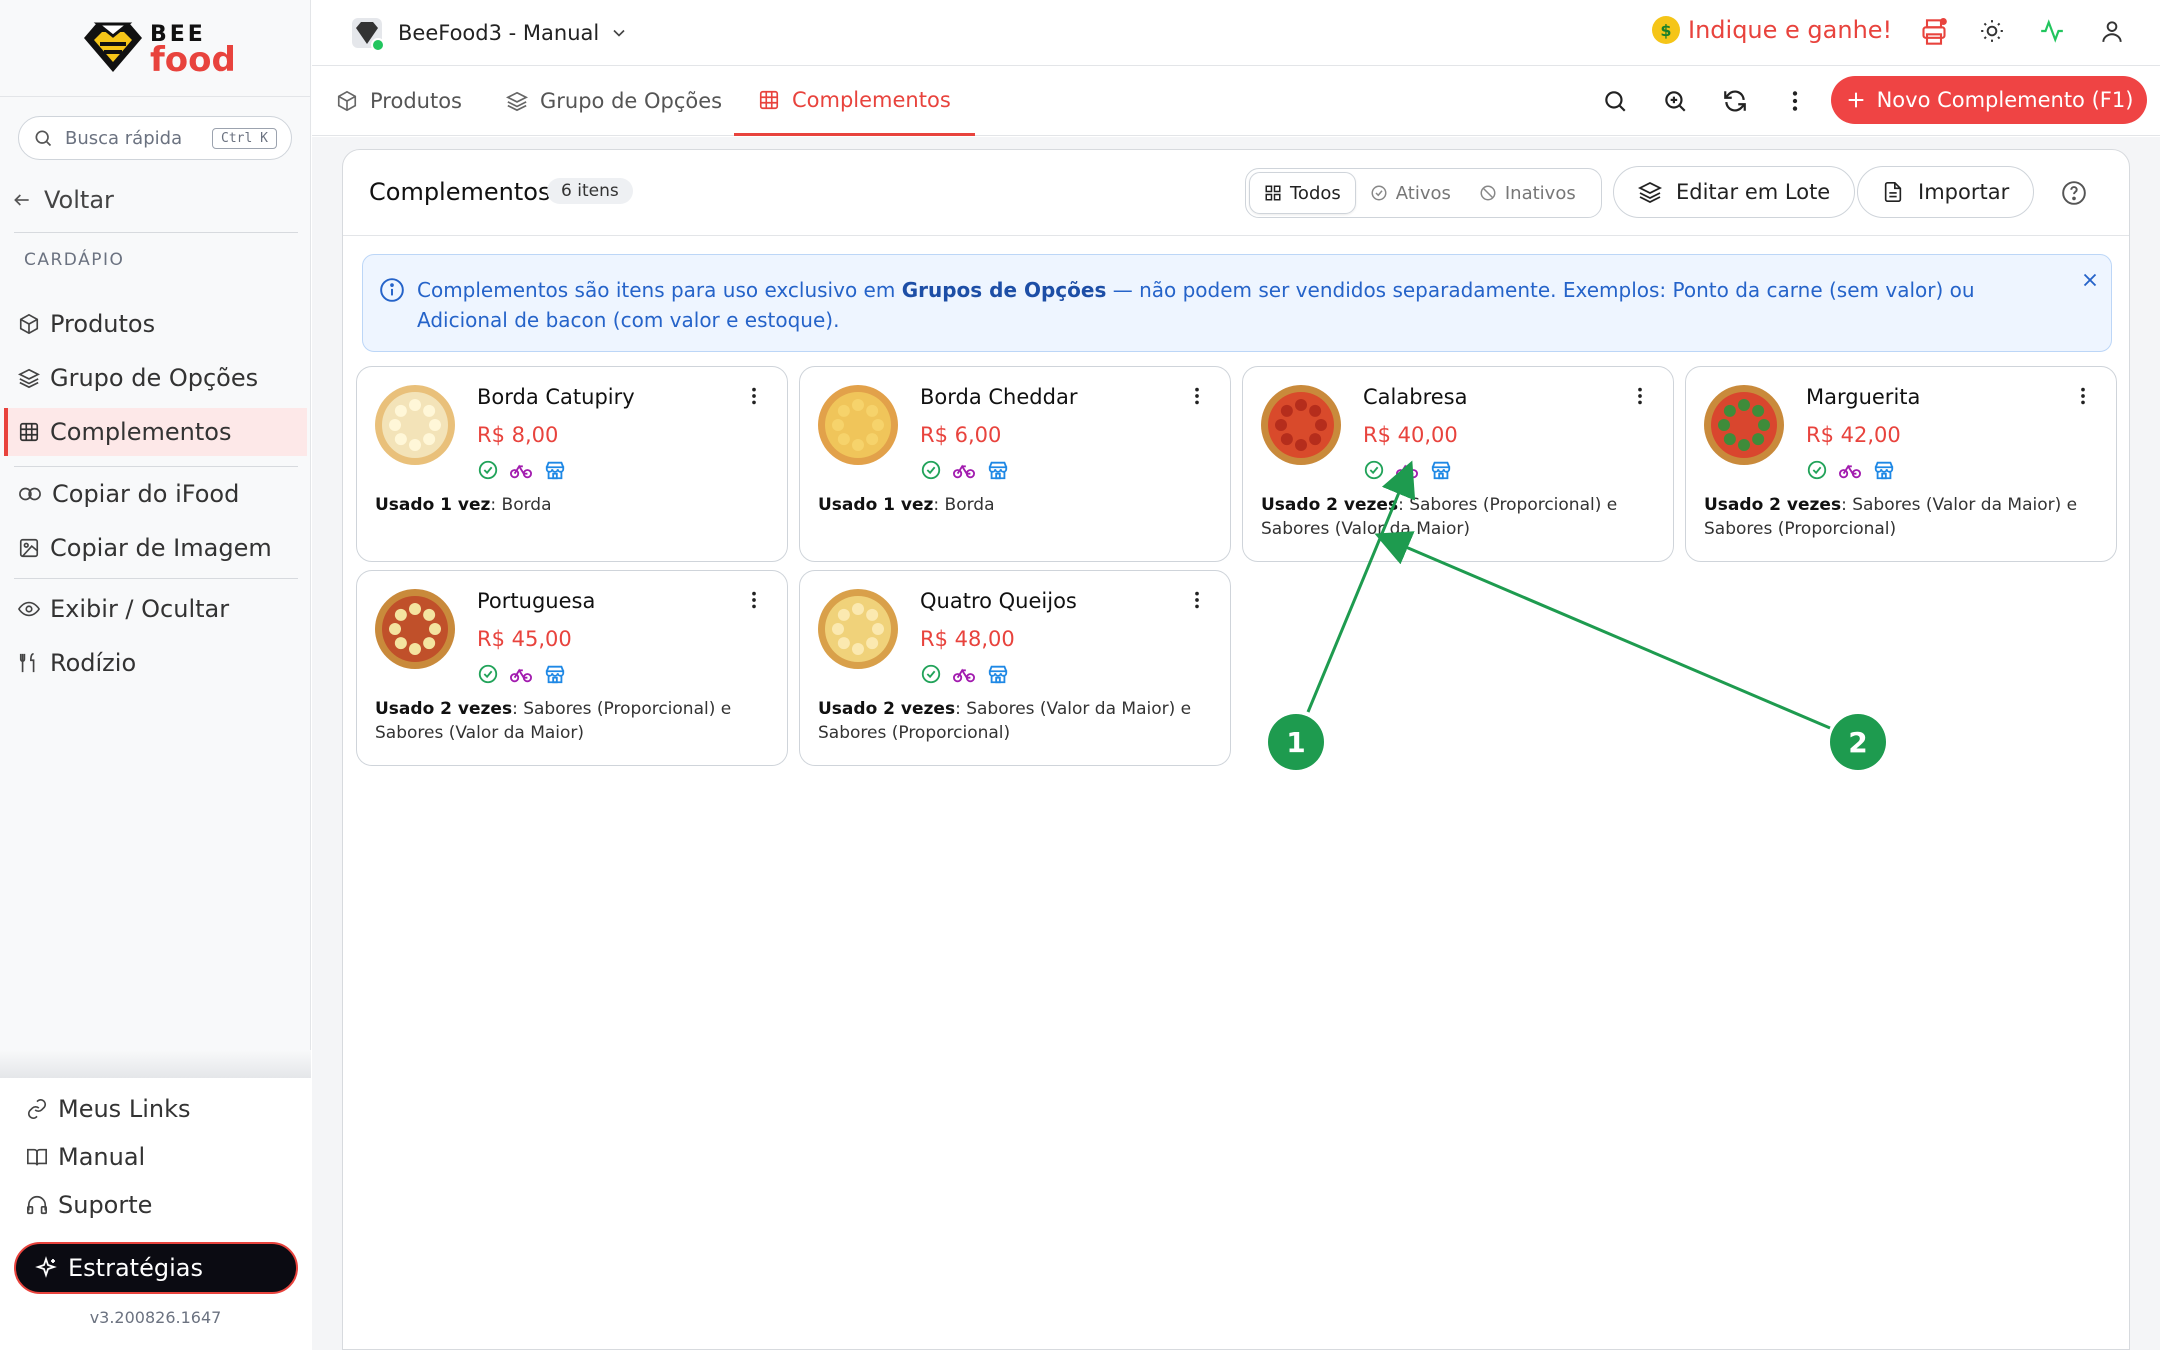 Image resolution: width=2160 pixels, height=1350 pixels. I want to click on import-button: Importar, so click(1946, 192).